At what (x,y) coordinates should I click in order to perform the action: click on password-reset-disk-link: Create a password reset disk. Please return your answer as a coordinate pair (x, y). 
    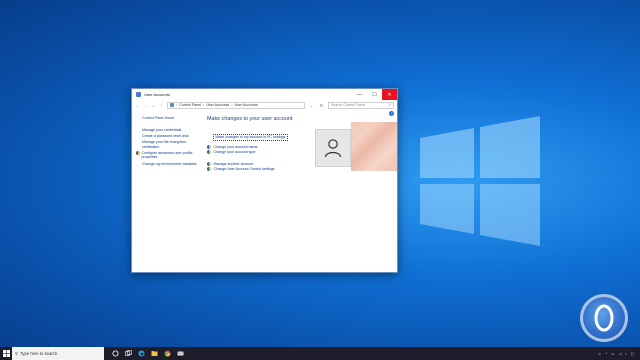
    Looking at the image, I should click on (172, 136).